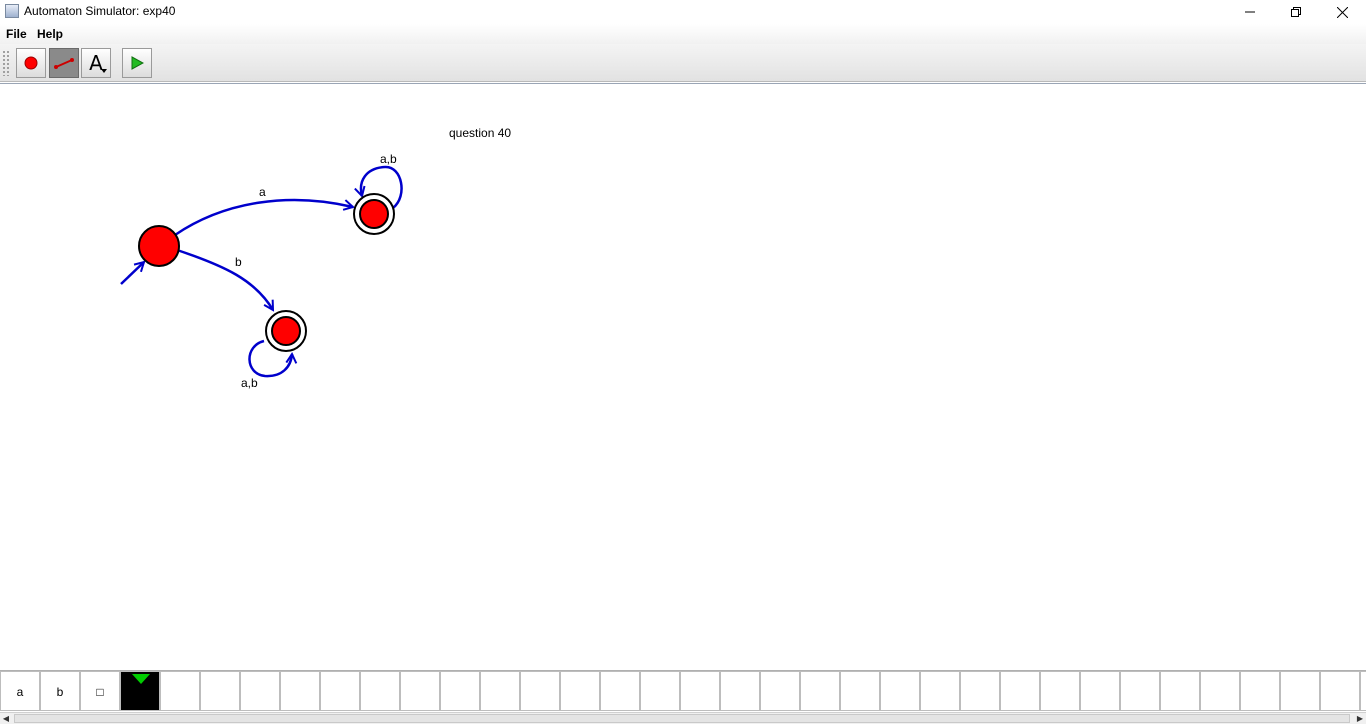 The width and height of the screenshot is (1366, 724). I want to click on input-tape: a b □, so click(683, 691).